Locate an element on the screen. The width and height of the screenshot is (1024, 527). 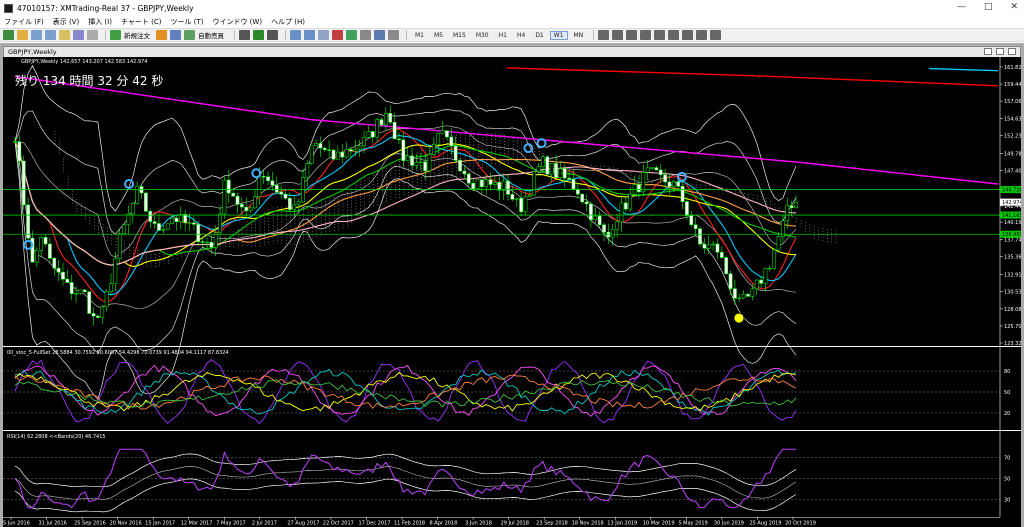
time-axis-label: 18 Nov 2018 is located at coordinates (588, 524).